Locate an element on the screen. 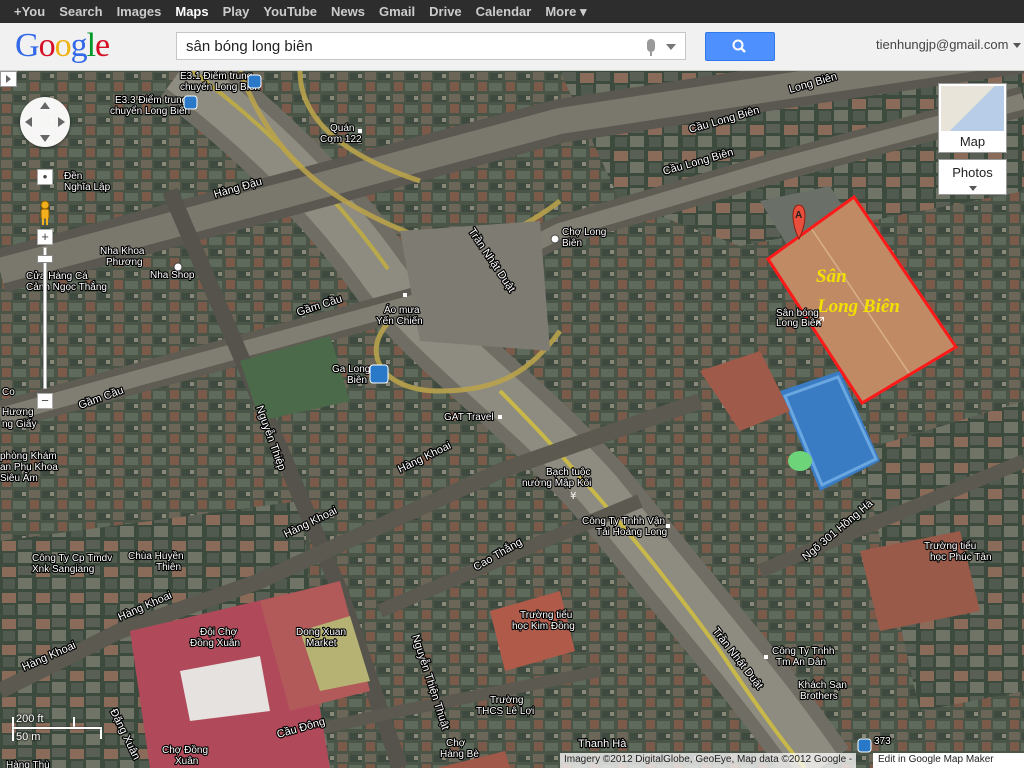 This screenshot has width=1024, height=768. place-label: Cửa Hàng Cá is located at coordinates (57, 276).